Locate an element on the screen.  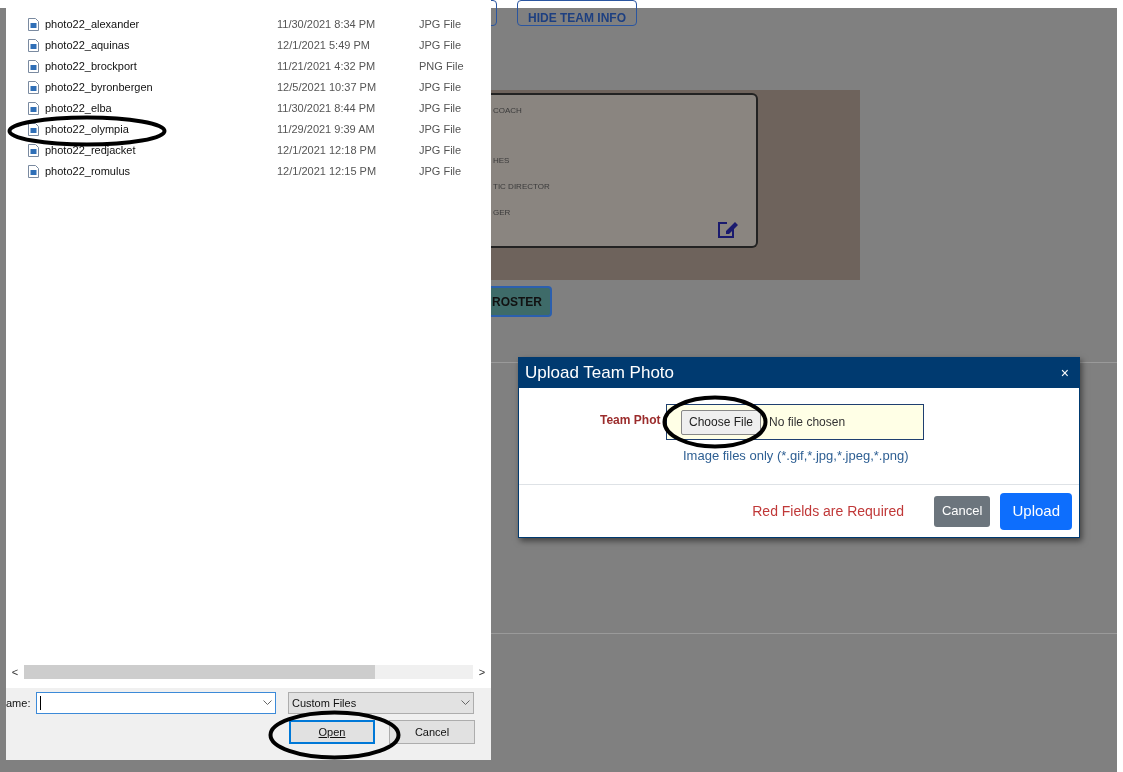
team-card-text: HES is located at coordinates (502, 161).